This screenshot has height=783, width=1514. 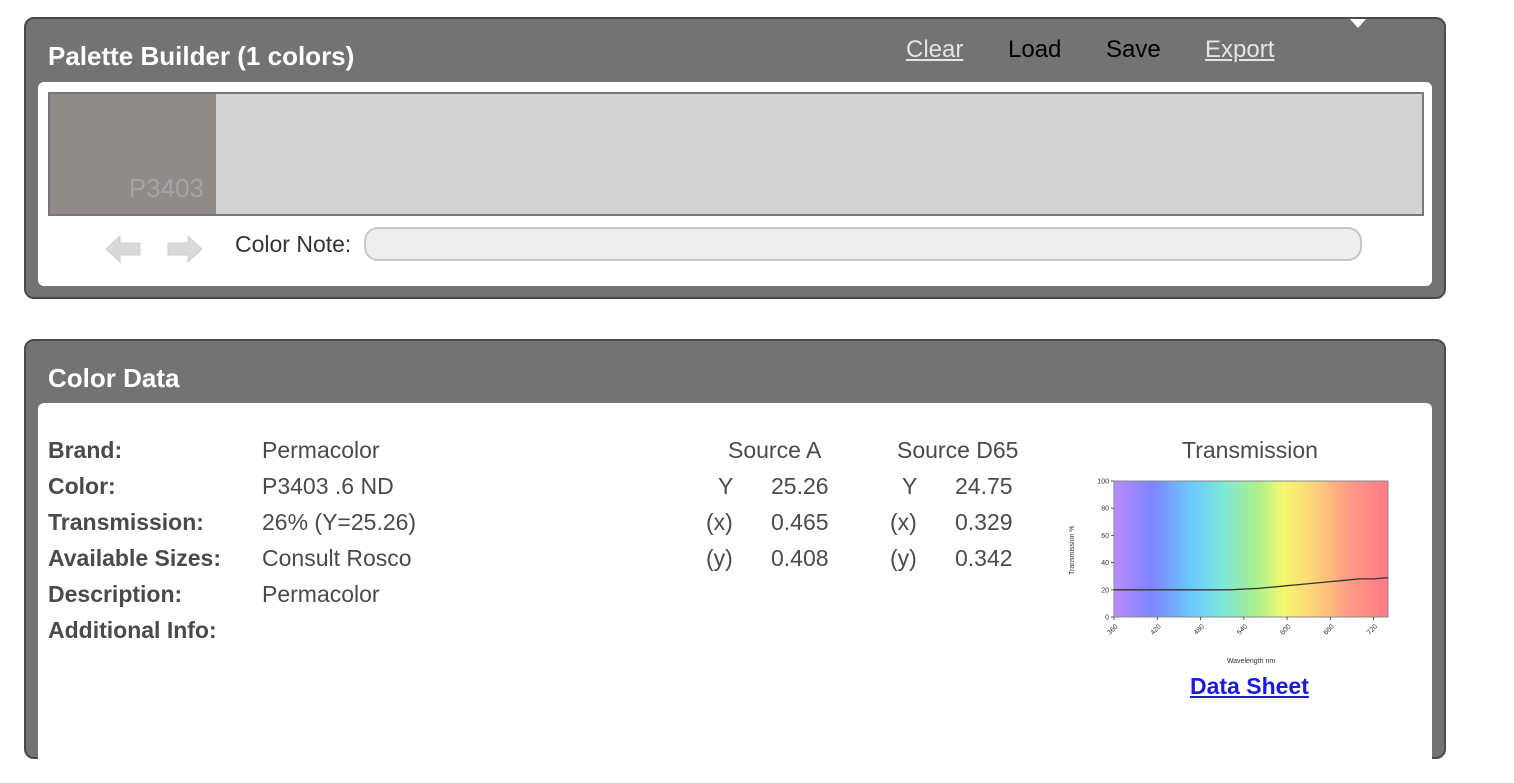 What do you see at coordinates (984, 522) in the screenshot?
I see `source-d65-value: 0.329` at bounding box center [984, 522].